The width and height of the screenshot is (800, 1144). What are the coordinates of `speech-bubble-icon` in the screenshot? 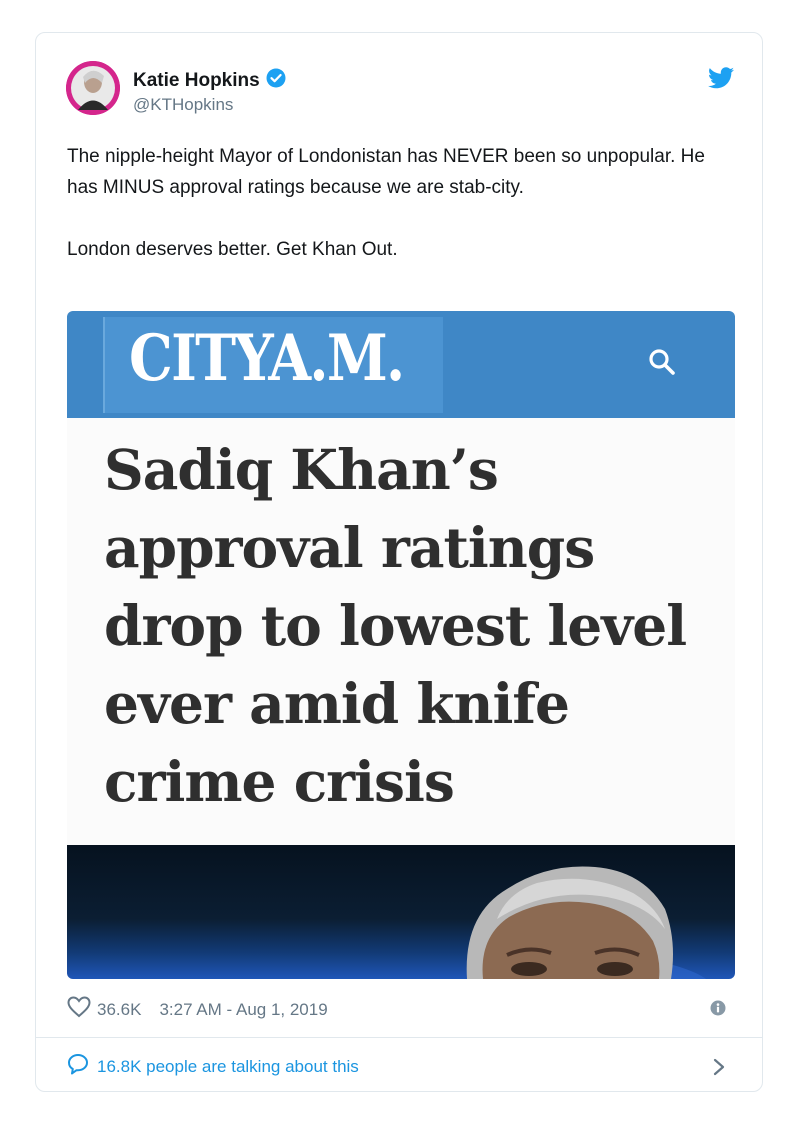 It's located at (78, 1066).